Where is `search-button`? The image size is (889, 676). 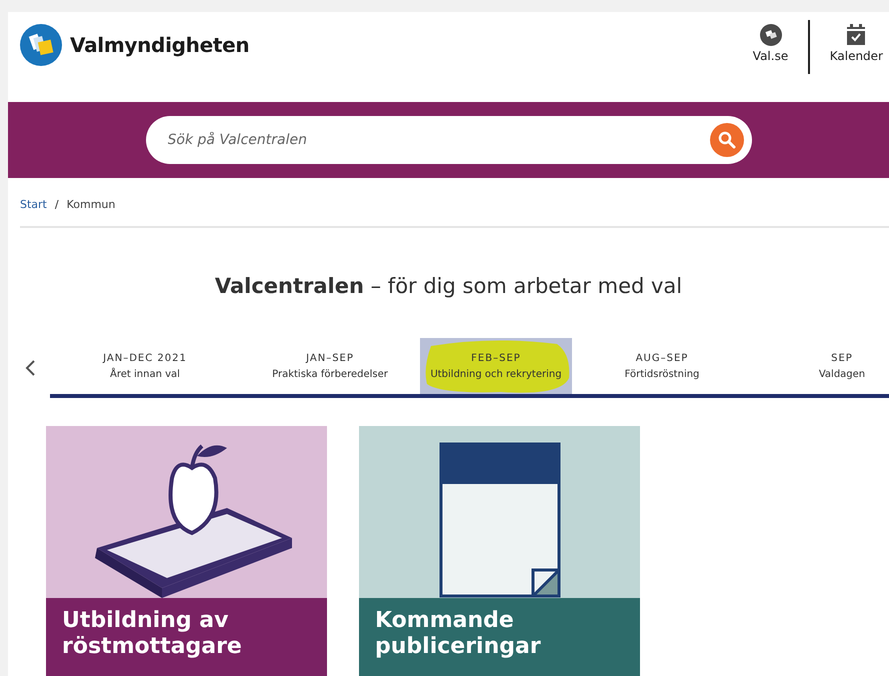 search-button is located at coordinates (727, 140).